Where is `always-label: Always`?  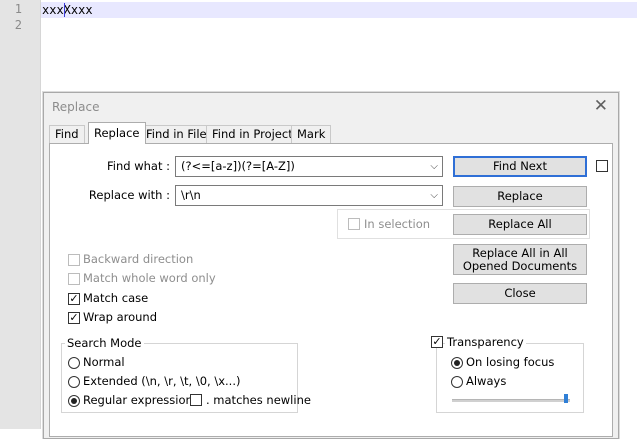
always-label: Always is located at coordinates (486, 381).